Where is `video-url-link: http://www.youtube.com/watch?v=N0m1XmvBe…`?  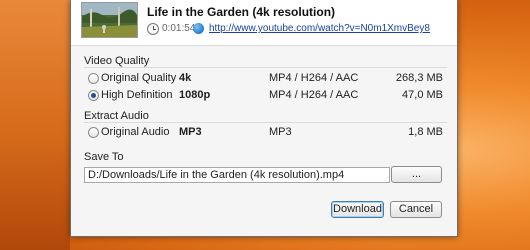
video-url-link: http://www.youtube.com/watch?v=N0m1XmvBe… is located at coordinates (319, 28).